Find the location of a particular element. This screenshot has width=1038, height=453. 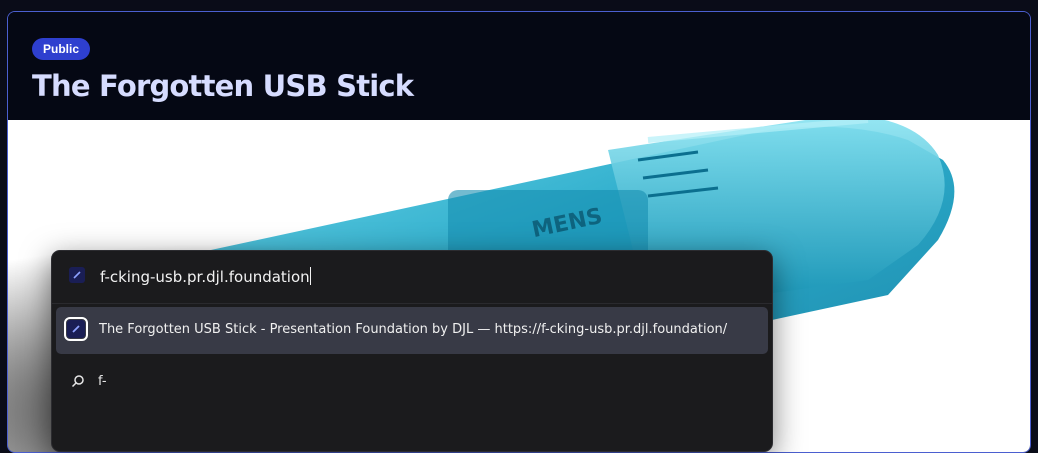

launcher-suggestion-item: f- is located at coordinates (412, 383).